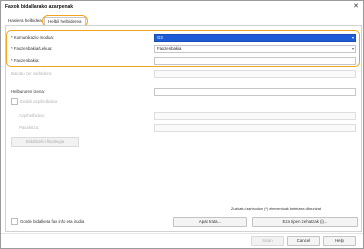  Describe the element at coordinates (39, 101) in the screenshot. I see `erabili-azpihelbidea-label: Erabili azpihelbidea` at that location.